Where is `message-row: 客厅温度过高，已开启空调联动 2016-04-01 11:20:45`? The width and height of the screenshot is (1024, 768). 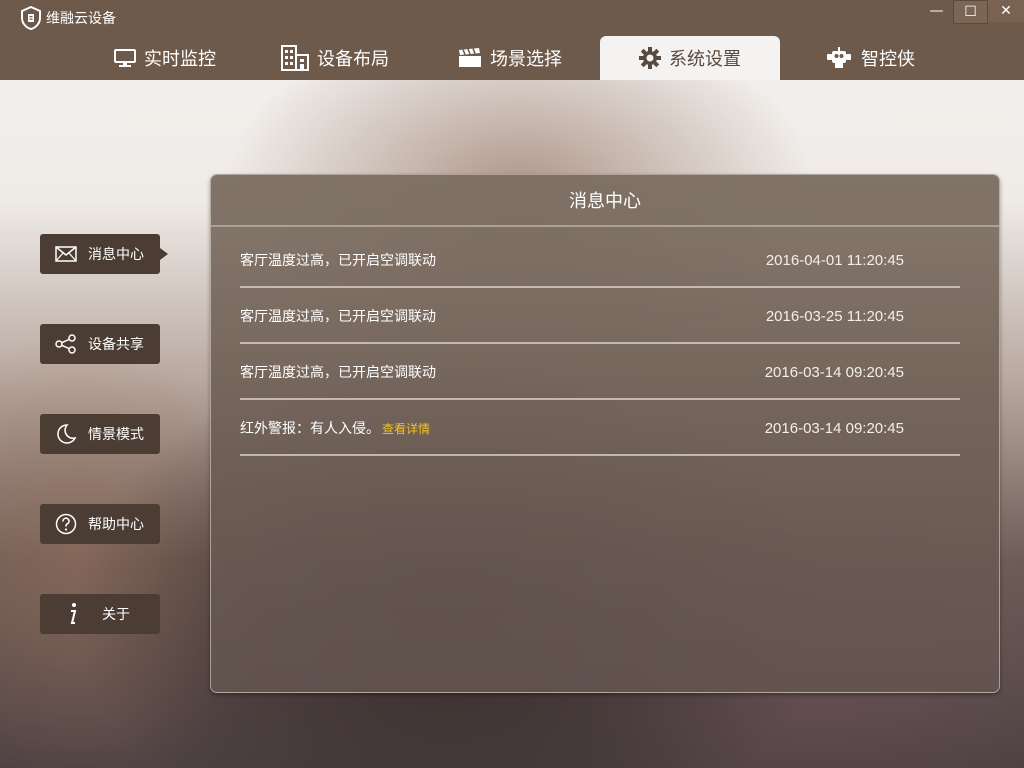
message-row: 客厅温度过高，已开启空调联动 2016-04-01 11:20:45 is located at coordinates (600, 261).